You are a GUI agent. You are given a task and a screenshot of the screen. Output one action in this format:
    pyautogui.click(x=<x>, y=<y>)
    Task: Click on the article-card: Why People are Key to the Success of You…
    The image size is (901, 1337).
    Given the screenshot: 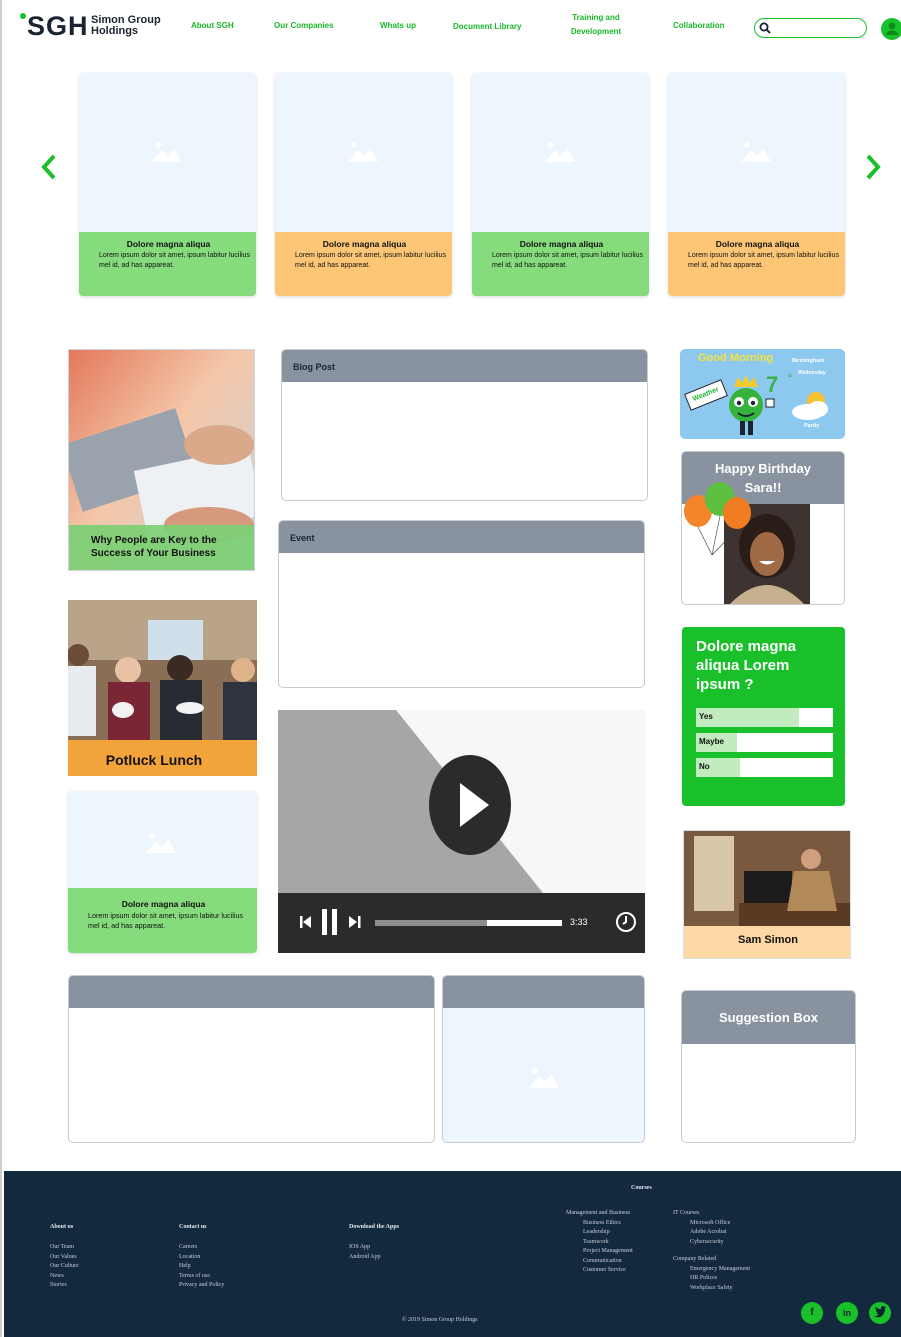 What is the action you would take?
    pyautogui.click(x=161, y=460)
    